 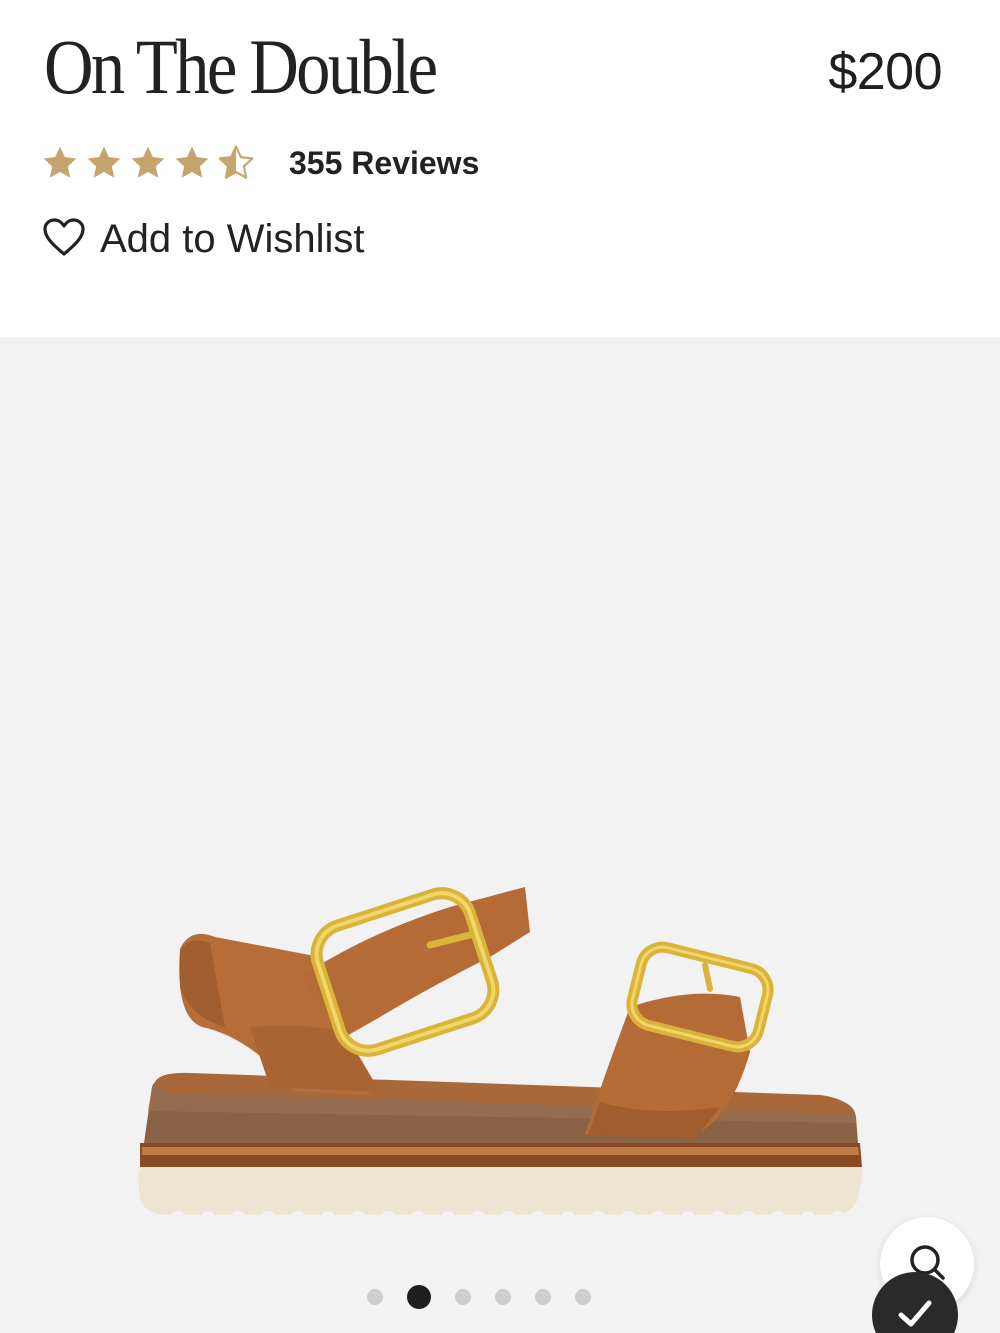 What do you see at coordinates (384, 163) in the screenshot?
I see `reviews-link: 355 Reviews` at bounding box center [384, 163].